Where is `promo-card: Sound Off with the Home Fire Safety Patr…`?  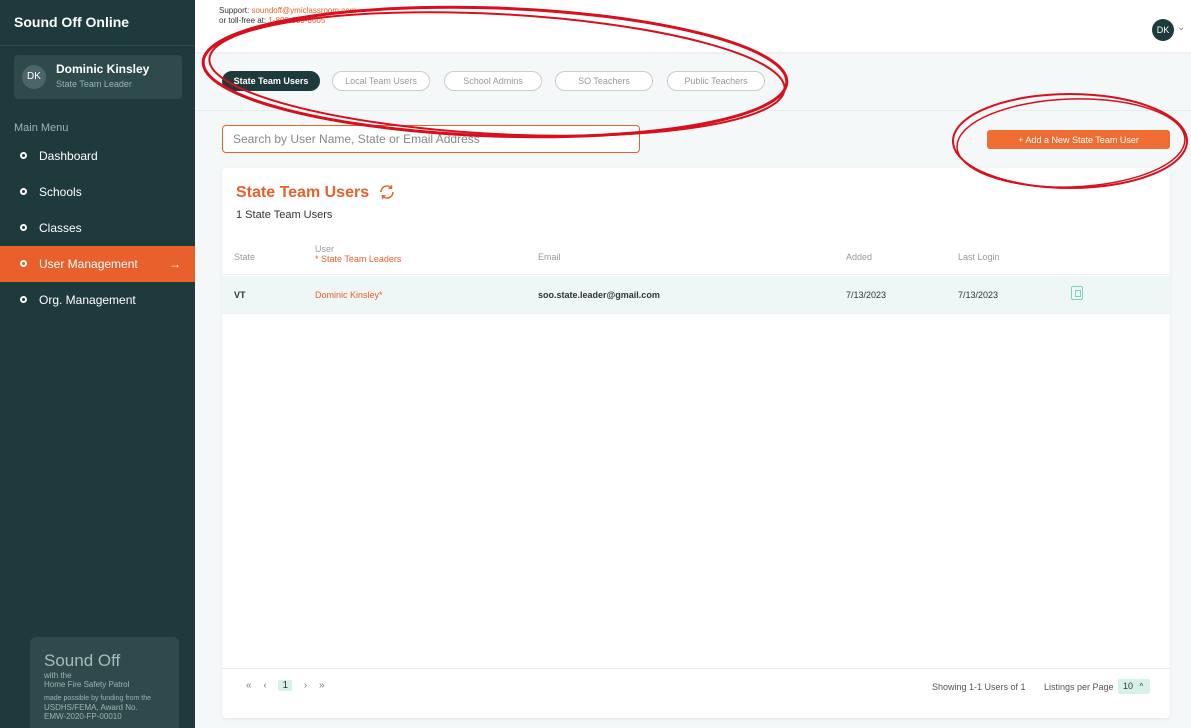 promo-card: Sound Off with the Home Fire Safety Patr… is located at coordinates (104, 682).